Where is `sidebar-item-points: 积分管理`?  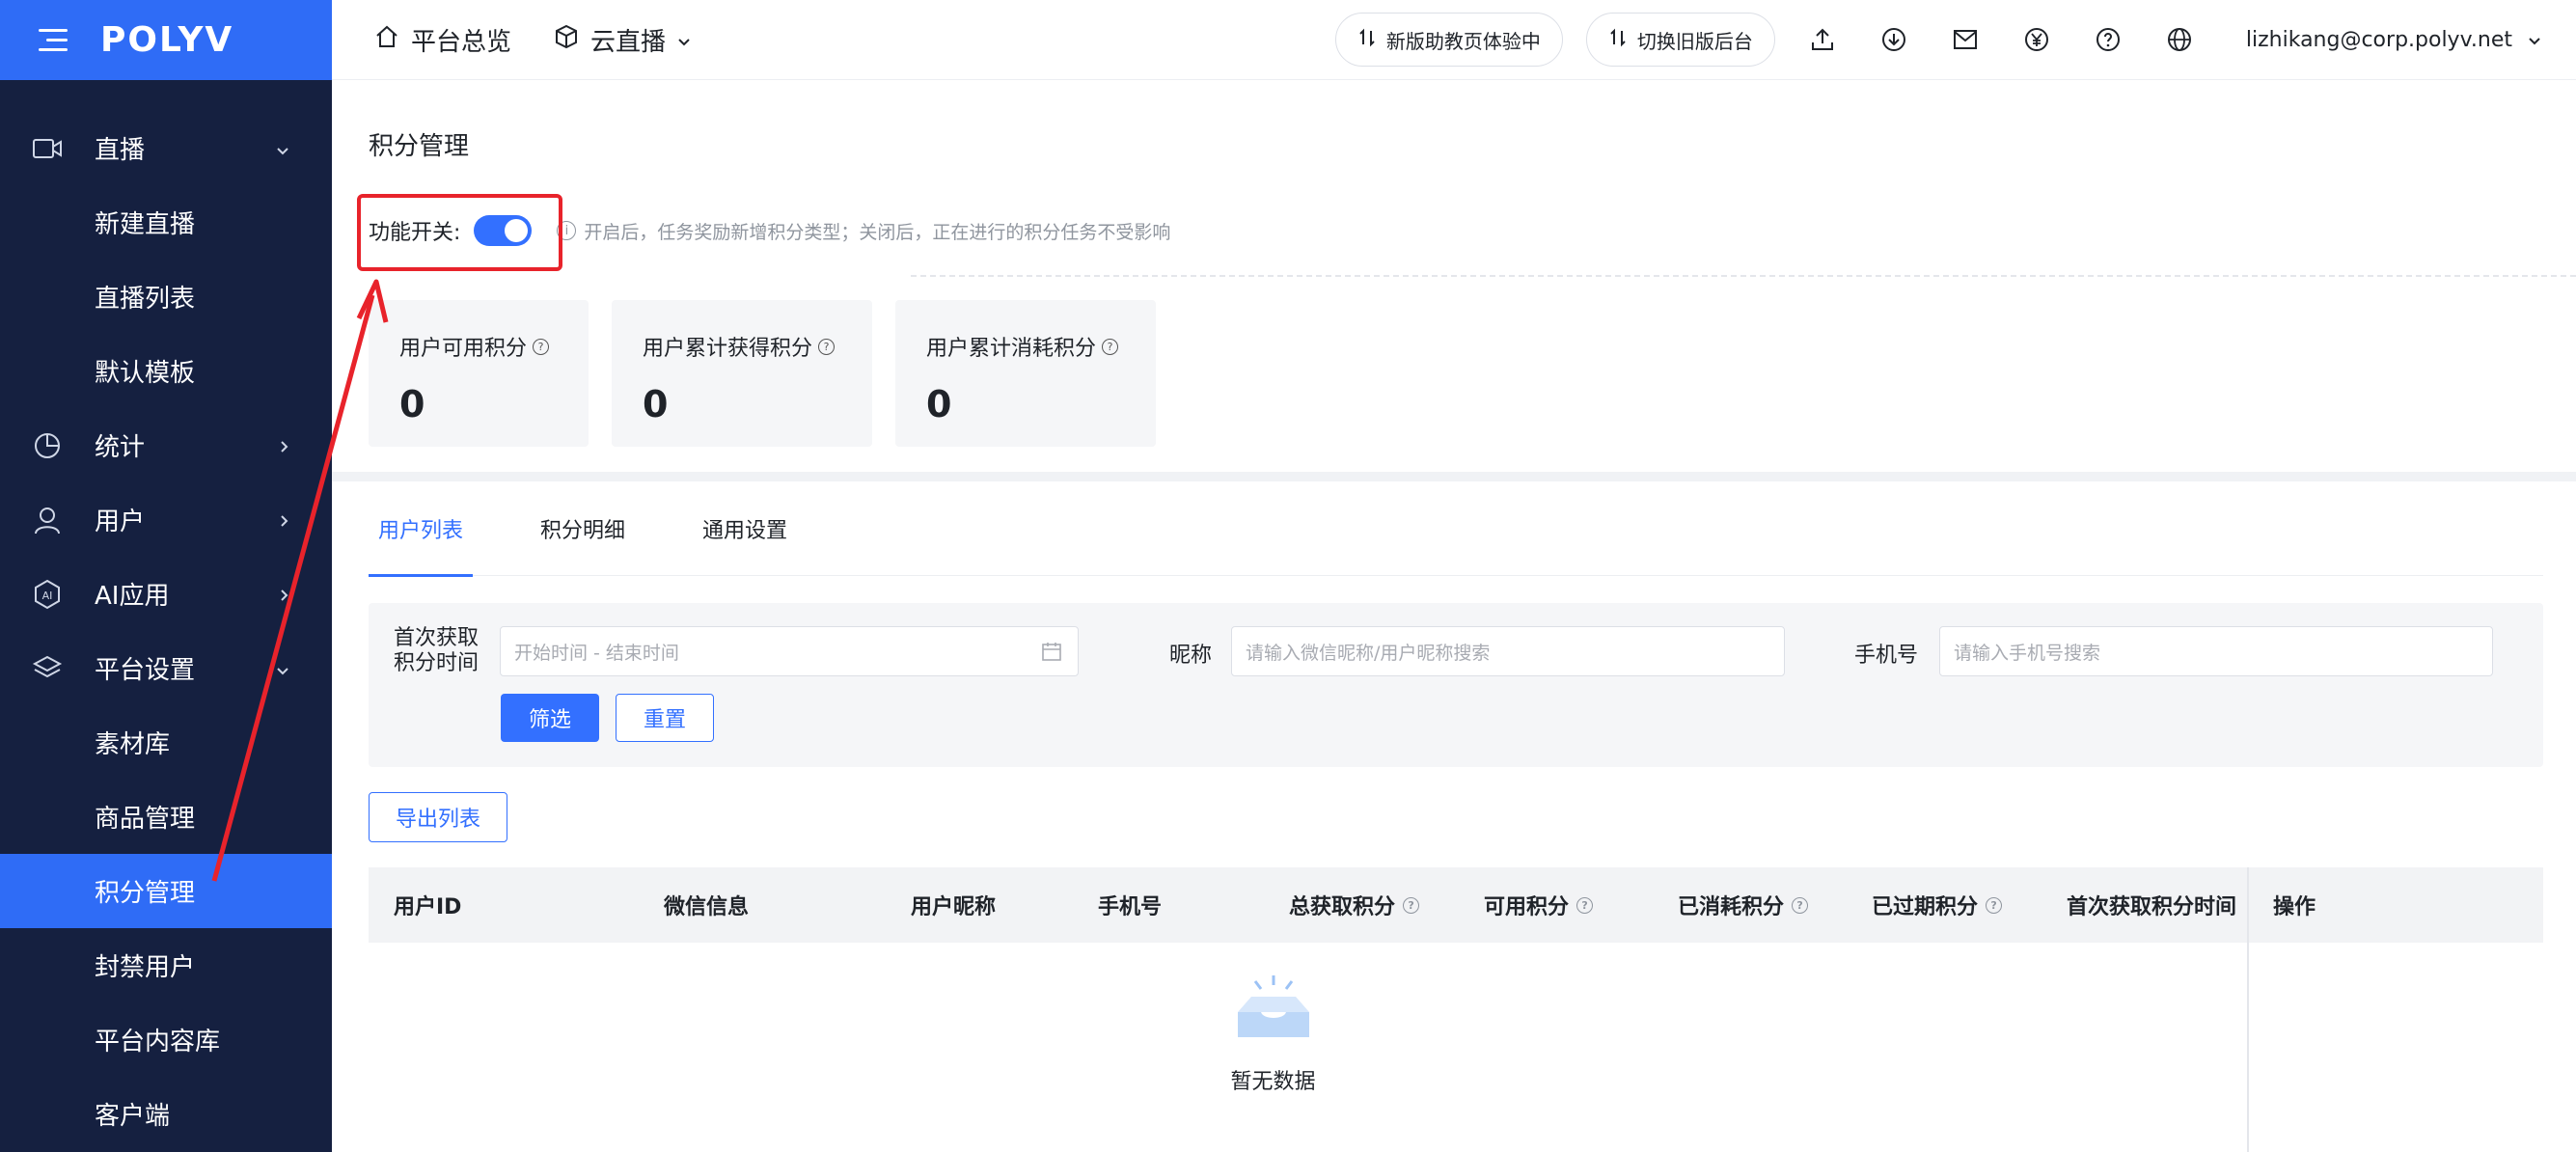
sidebar-item-points: 积分管理 is located at coordinates (166, 891).